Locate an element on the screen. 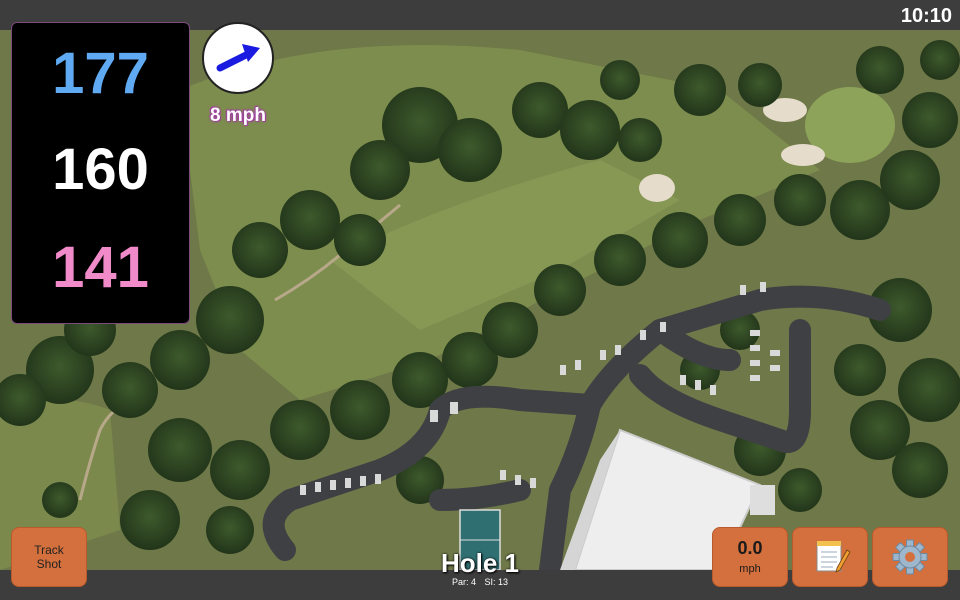  settings-button is located at coordinates (910, 557).